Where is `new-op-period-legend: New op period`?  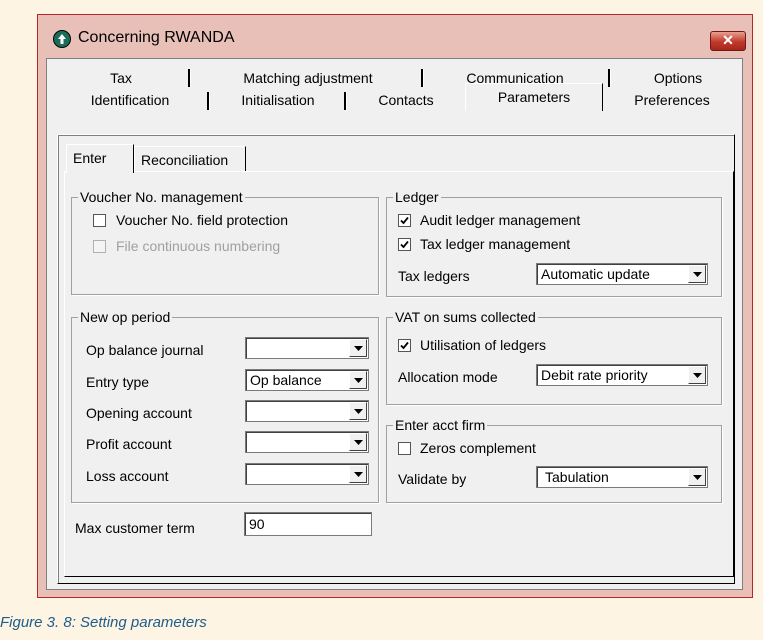 new-op-period-legend: New op period is located at coordinates (125, 317).